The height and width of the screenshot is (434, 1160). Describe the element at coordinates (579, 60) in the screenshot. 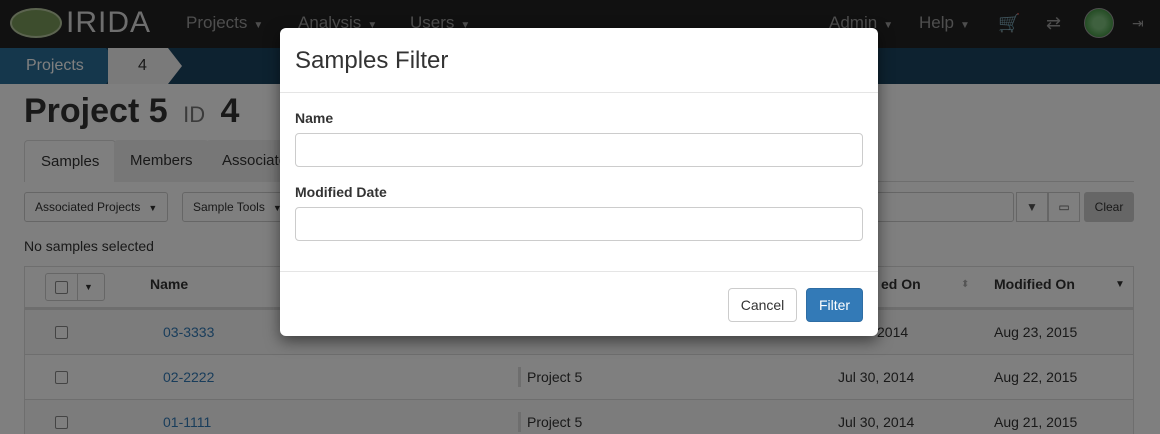

I see `modal-header: Samples Filter` at that location.